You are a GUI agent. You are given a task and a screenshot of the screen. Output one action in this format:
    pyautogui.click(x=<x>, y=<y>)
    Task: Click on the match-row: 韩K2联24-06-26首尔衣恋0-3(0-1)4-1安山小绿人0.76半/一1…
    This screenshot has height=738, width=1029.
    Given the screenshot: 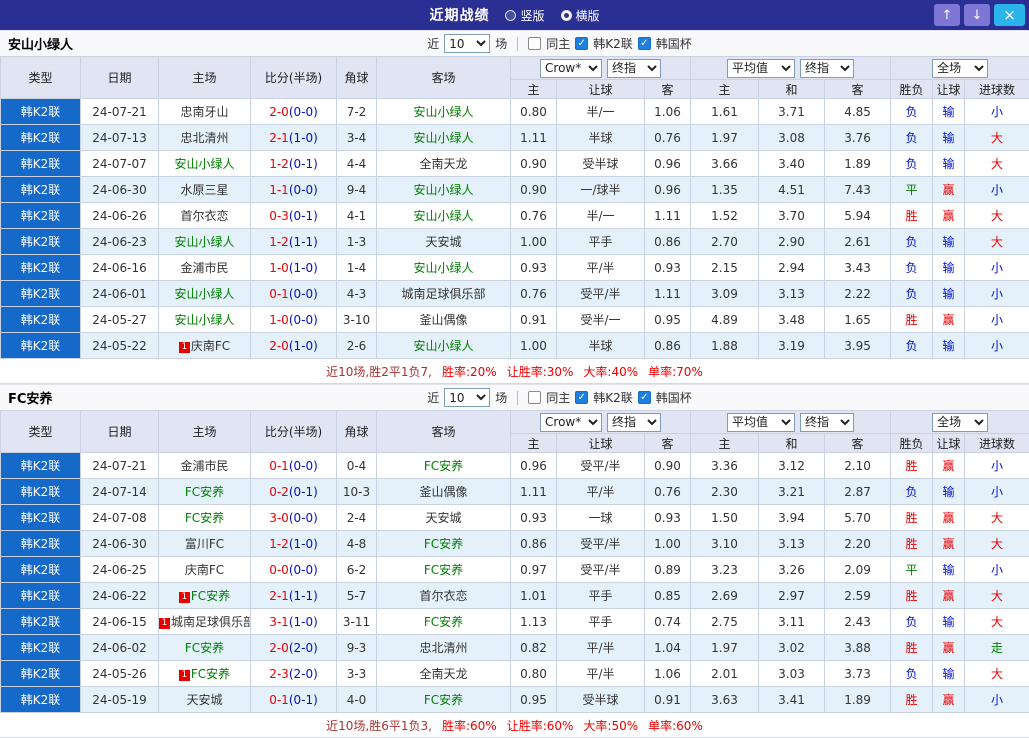 What is the action you would take?
    pyautogui.click(x=515, y=216)
    